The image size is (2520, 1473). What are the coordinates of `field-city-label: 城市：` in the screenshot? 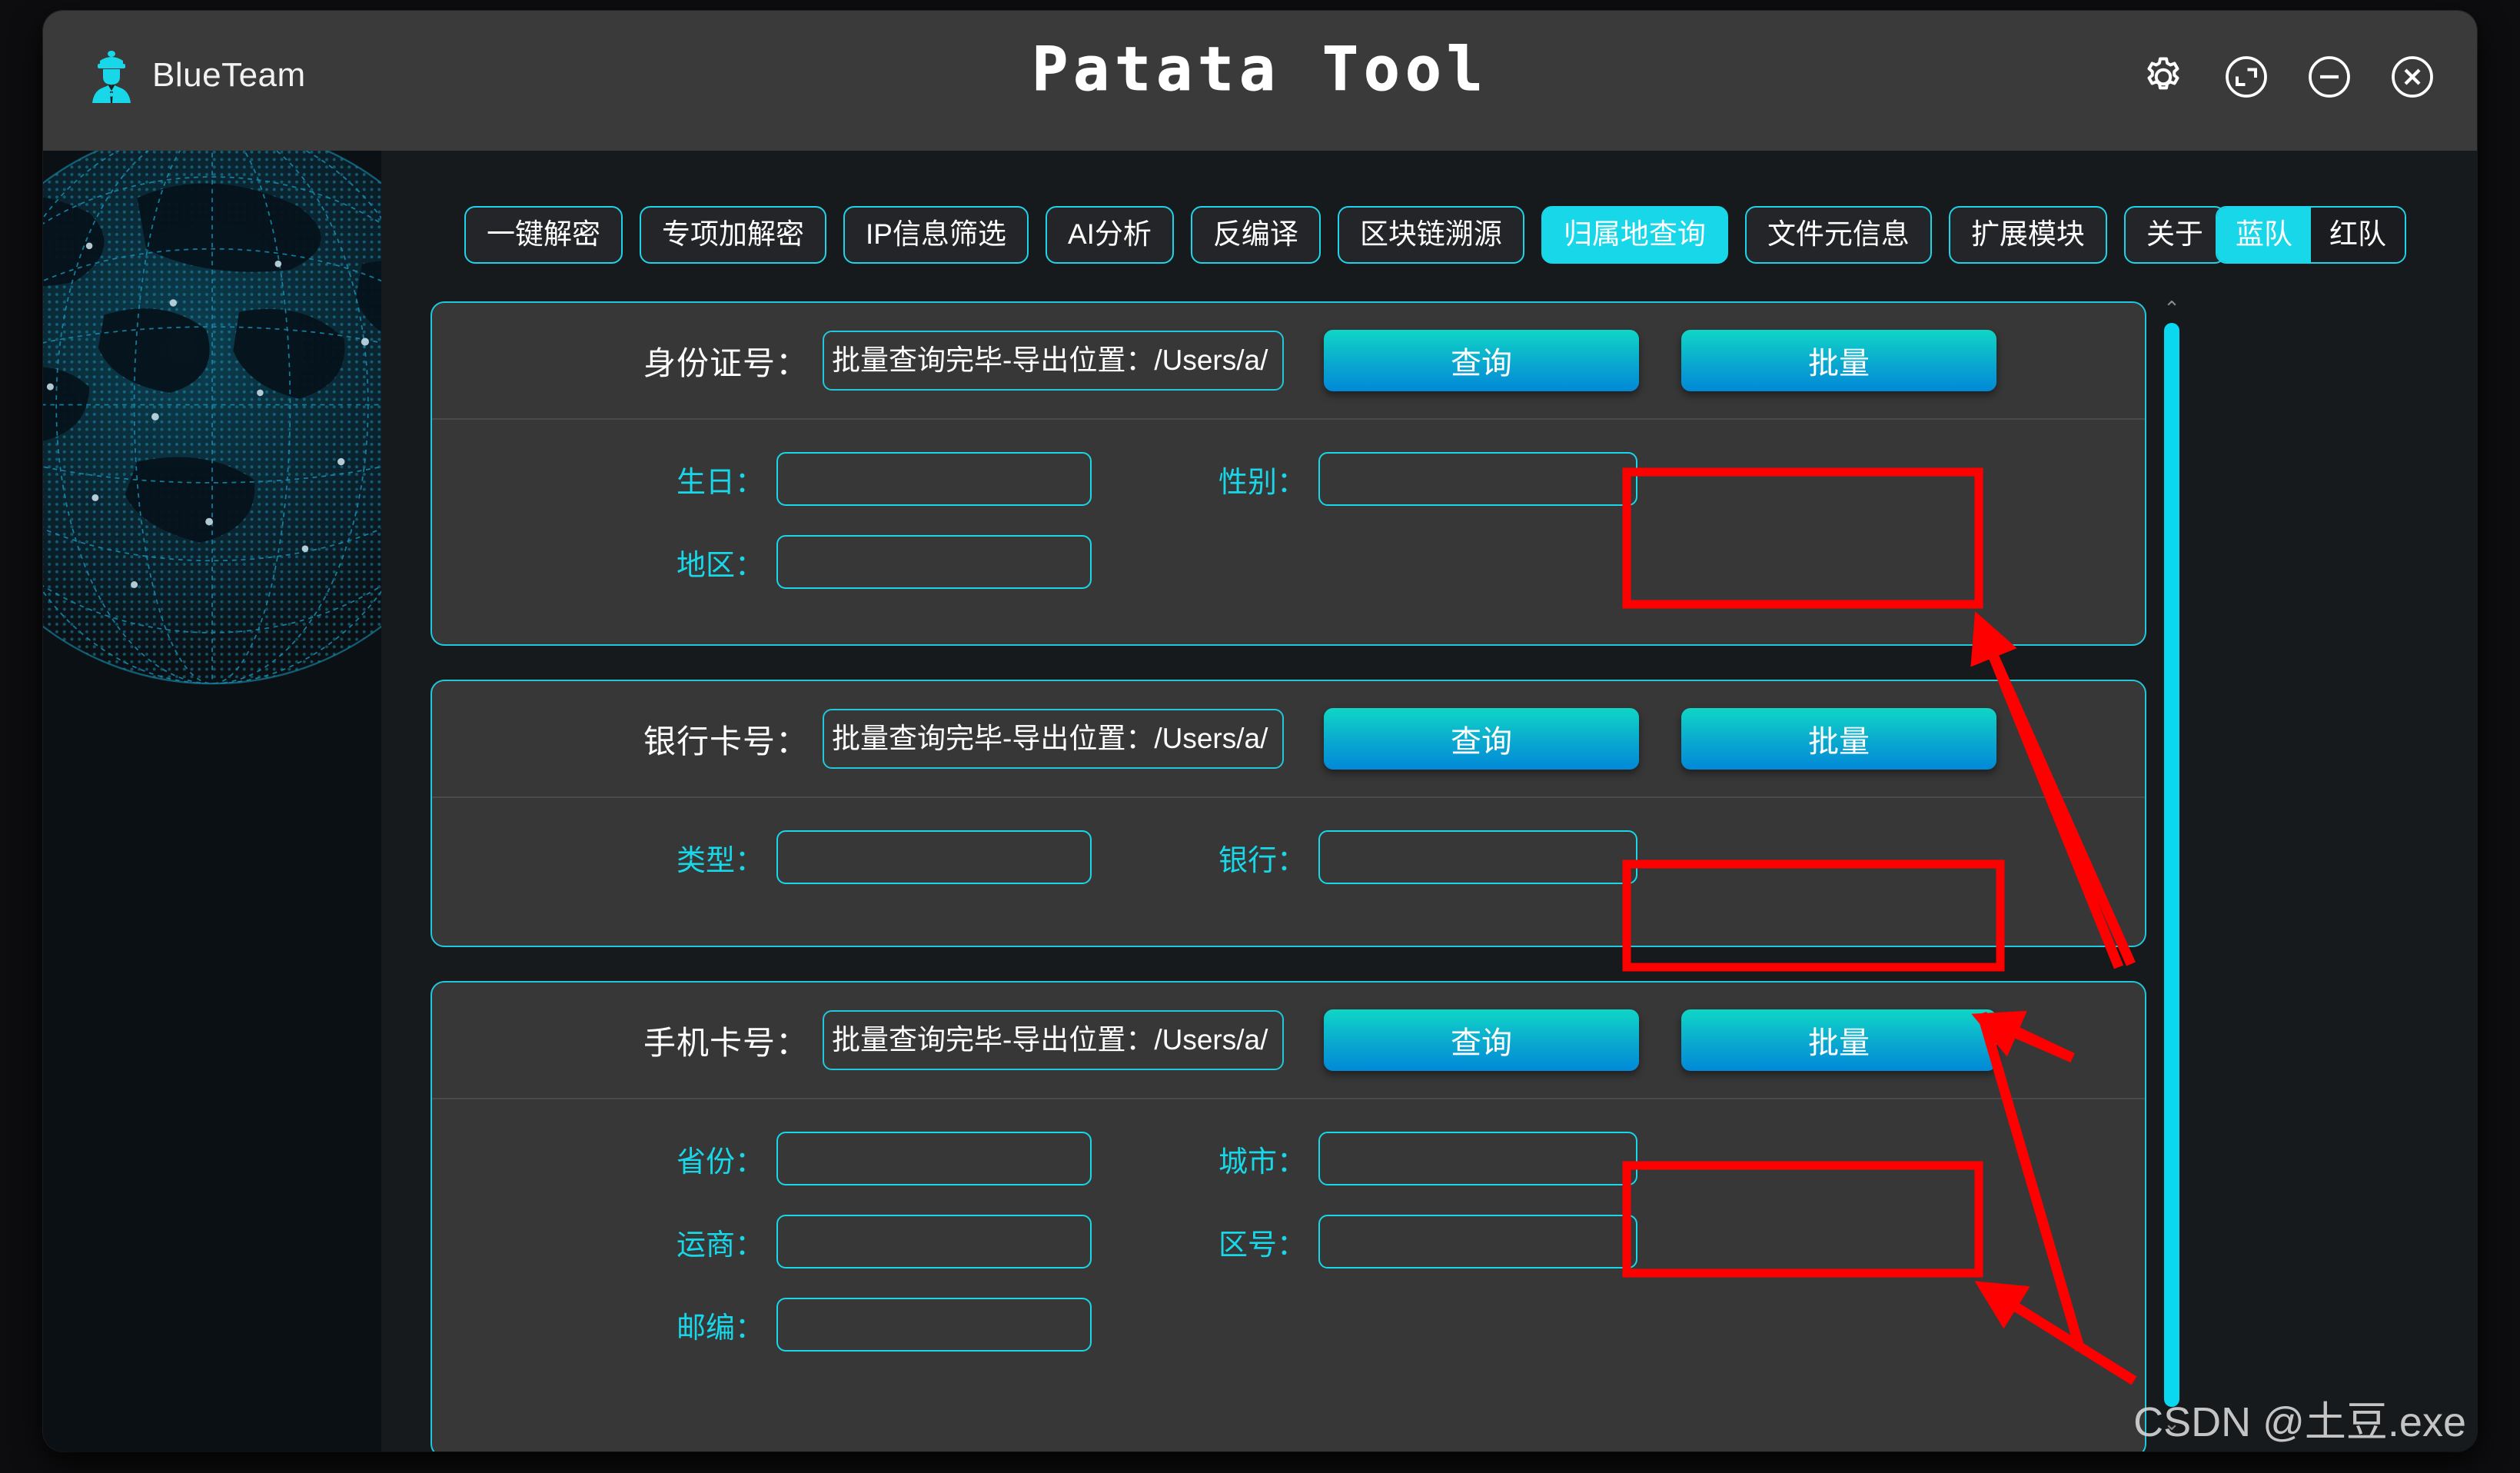 It's located at (1262, 1162).